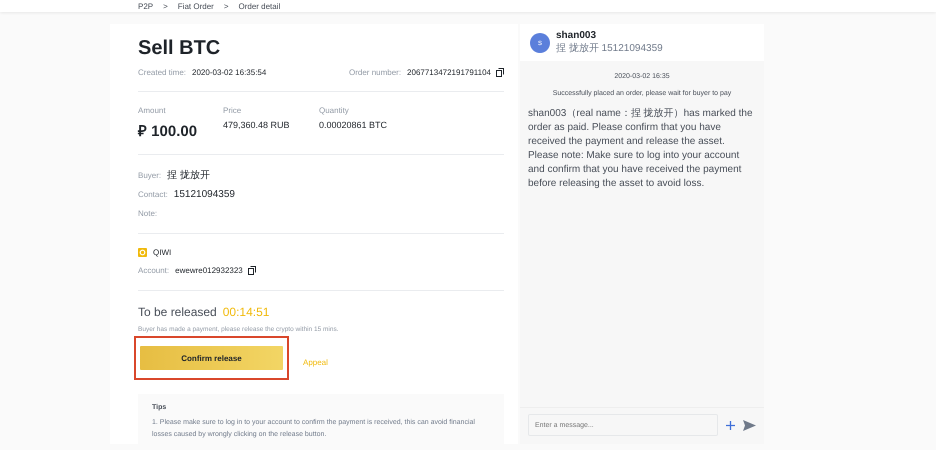 The image size is (936, 450). I want to click on breadcrumb-link: P2P, so click(146, 7).